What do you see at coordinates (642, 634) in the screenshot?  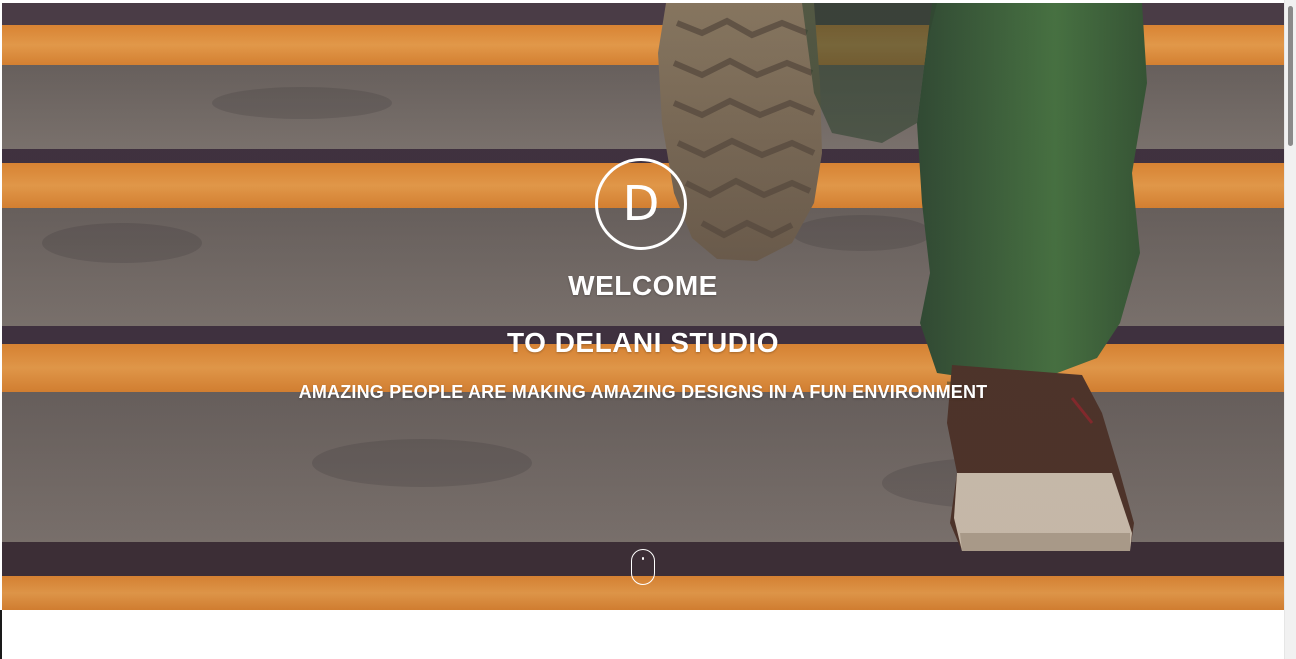 I see `next-section` at bounding box center [642, 634].